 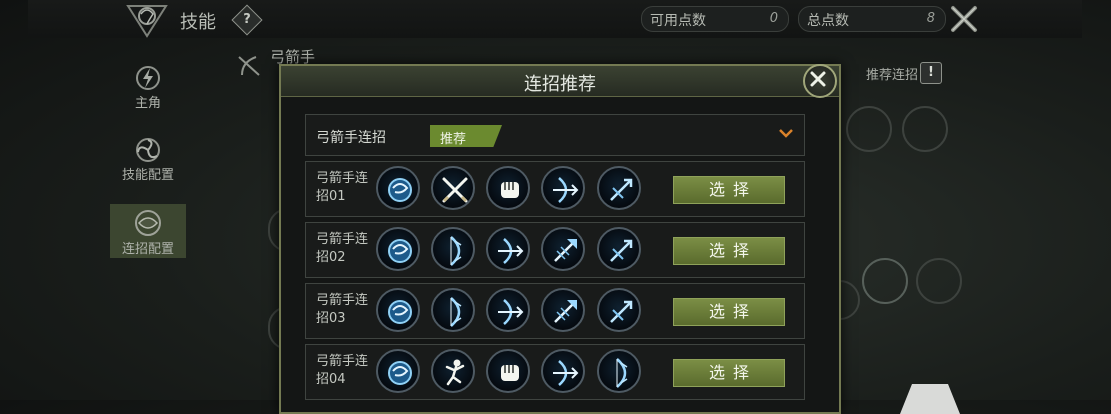 What do you see at coordinates (249, 66) in the screenshot?
I see `bow-class-icon` at bounding box center [249, 66].